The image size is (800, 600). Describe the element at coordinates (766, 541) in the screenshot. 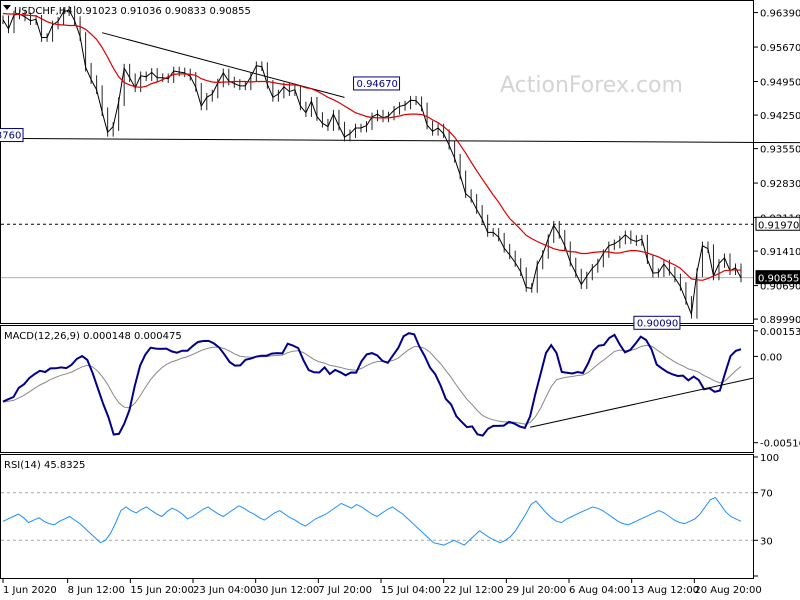

I see `rsi-tick-label: 30` at that location.